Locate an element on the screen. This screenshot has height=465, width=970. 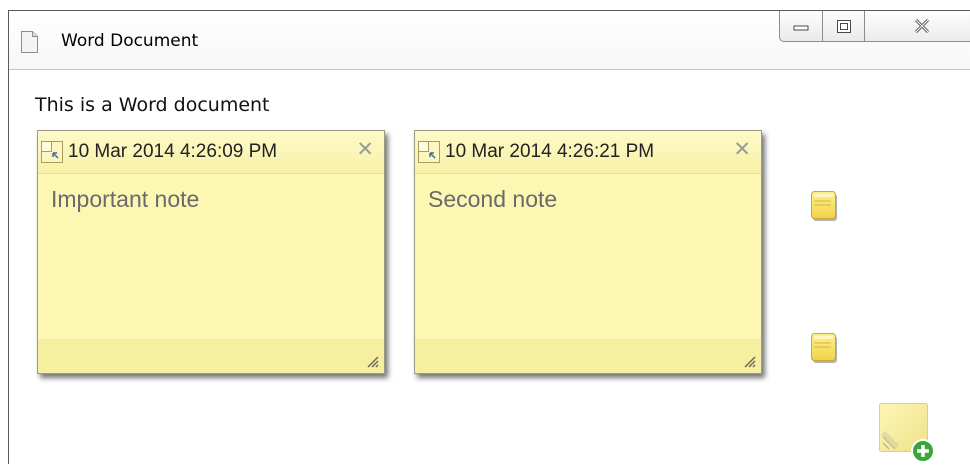
note-header: 10 Mar 2014 4:26:09 PM ✕ is located at coordinates (211, 152).